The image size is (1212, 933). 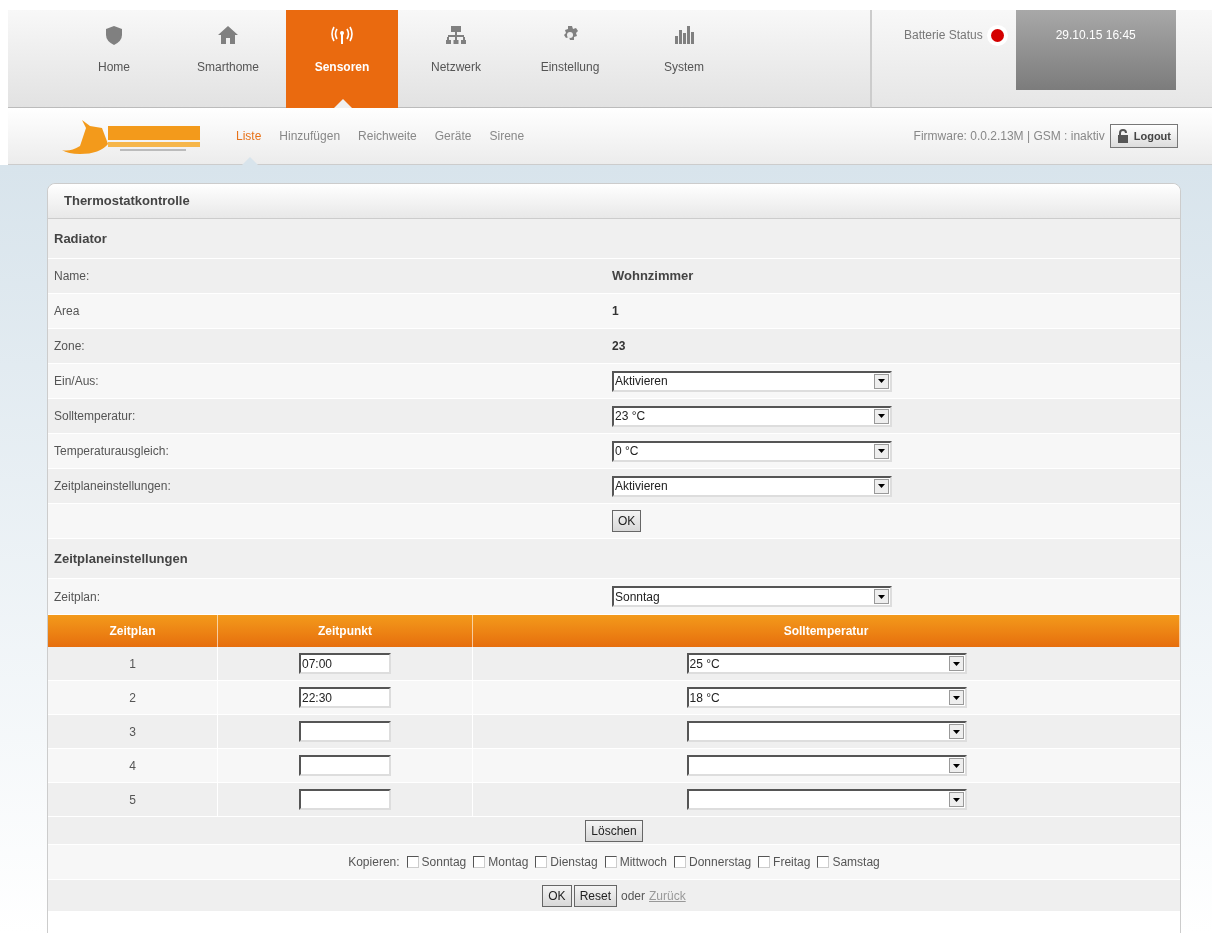 I want to click on delete-button: Löschen, so click(x=614, y=830).